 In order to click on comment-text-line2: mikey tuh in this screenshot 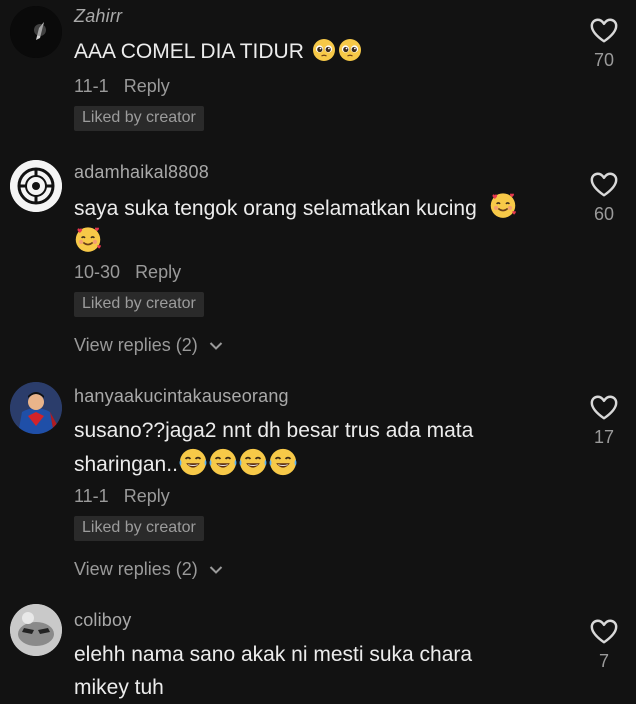, I will do `click(119, 687)`.